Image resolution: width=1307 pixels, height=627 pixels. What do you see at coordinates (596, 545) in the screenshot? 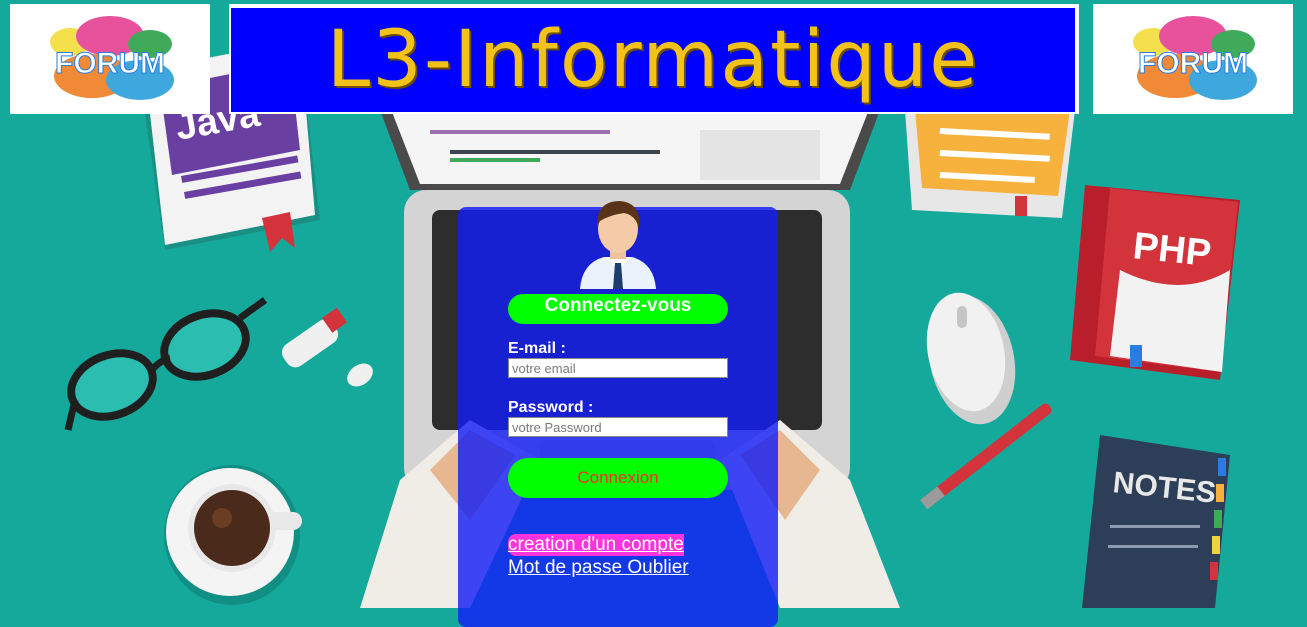
I see `create-account-link: creation d'un compte` at bounding box center [596, 545].